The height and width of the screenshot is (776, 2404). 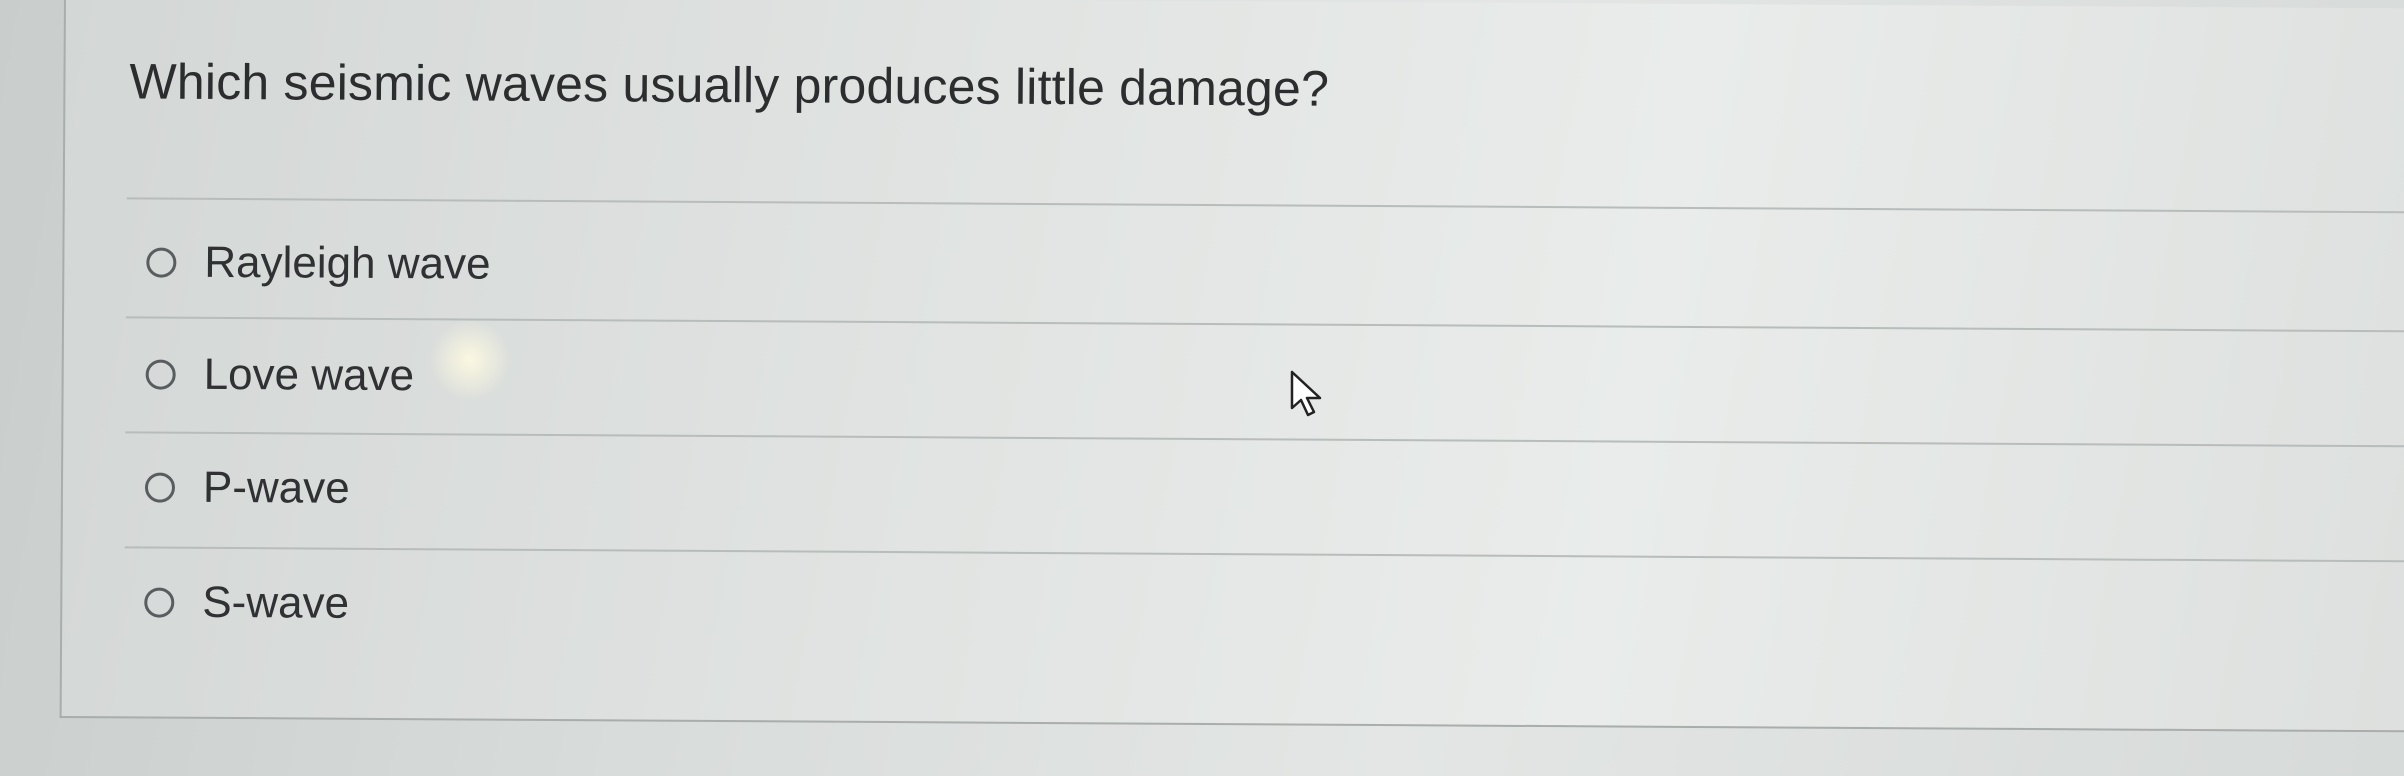 What do you see at coordinates (276, 487) in the screenshot?
I see `option-label: P-wave` at bounding box center [276, 487].